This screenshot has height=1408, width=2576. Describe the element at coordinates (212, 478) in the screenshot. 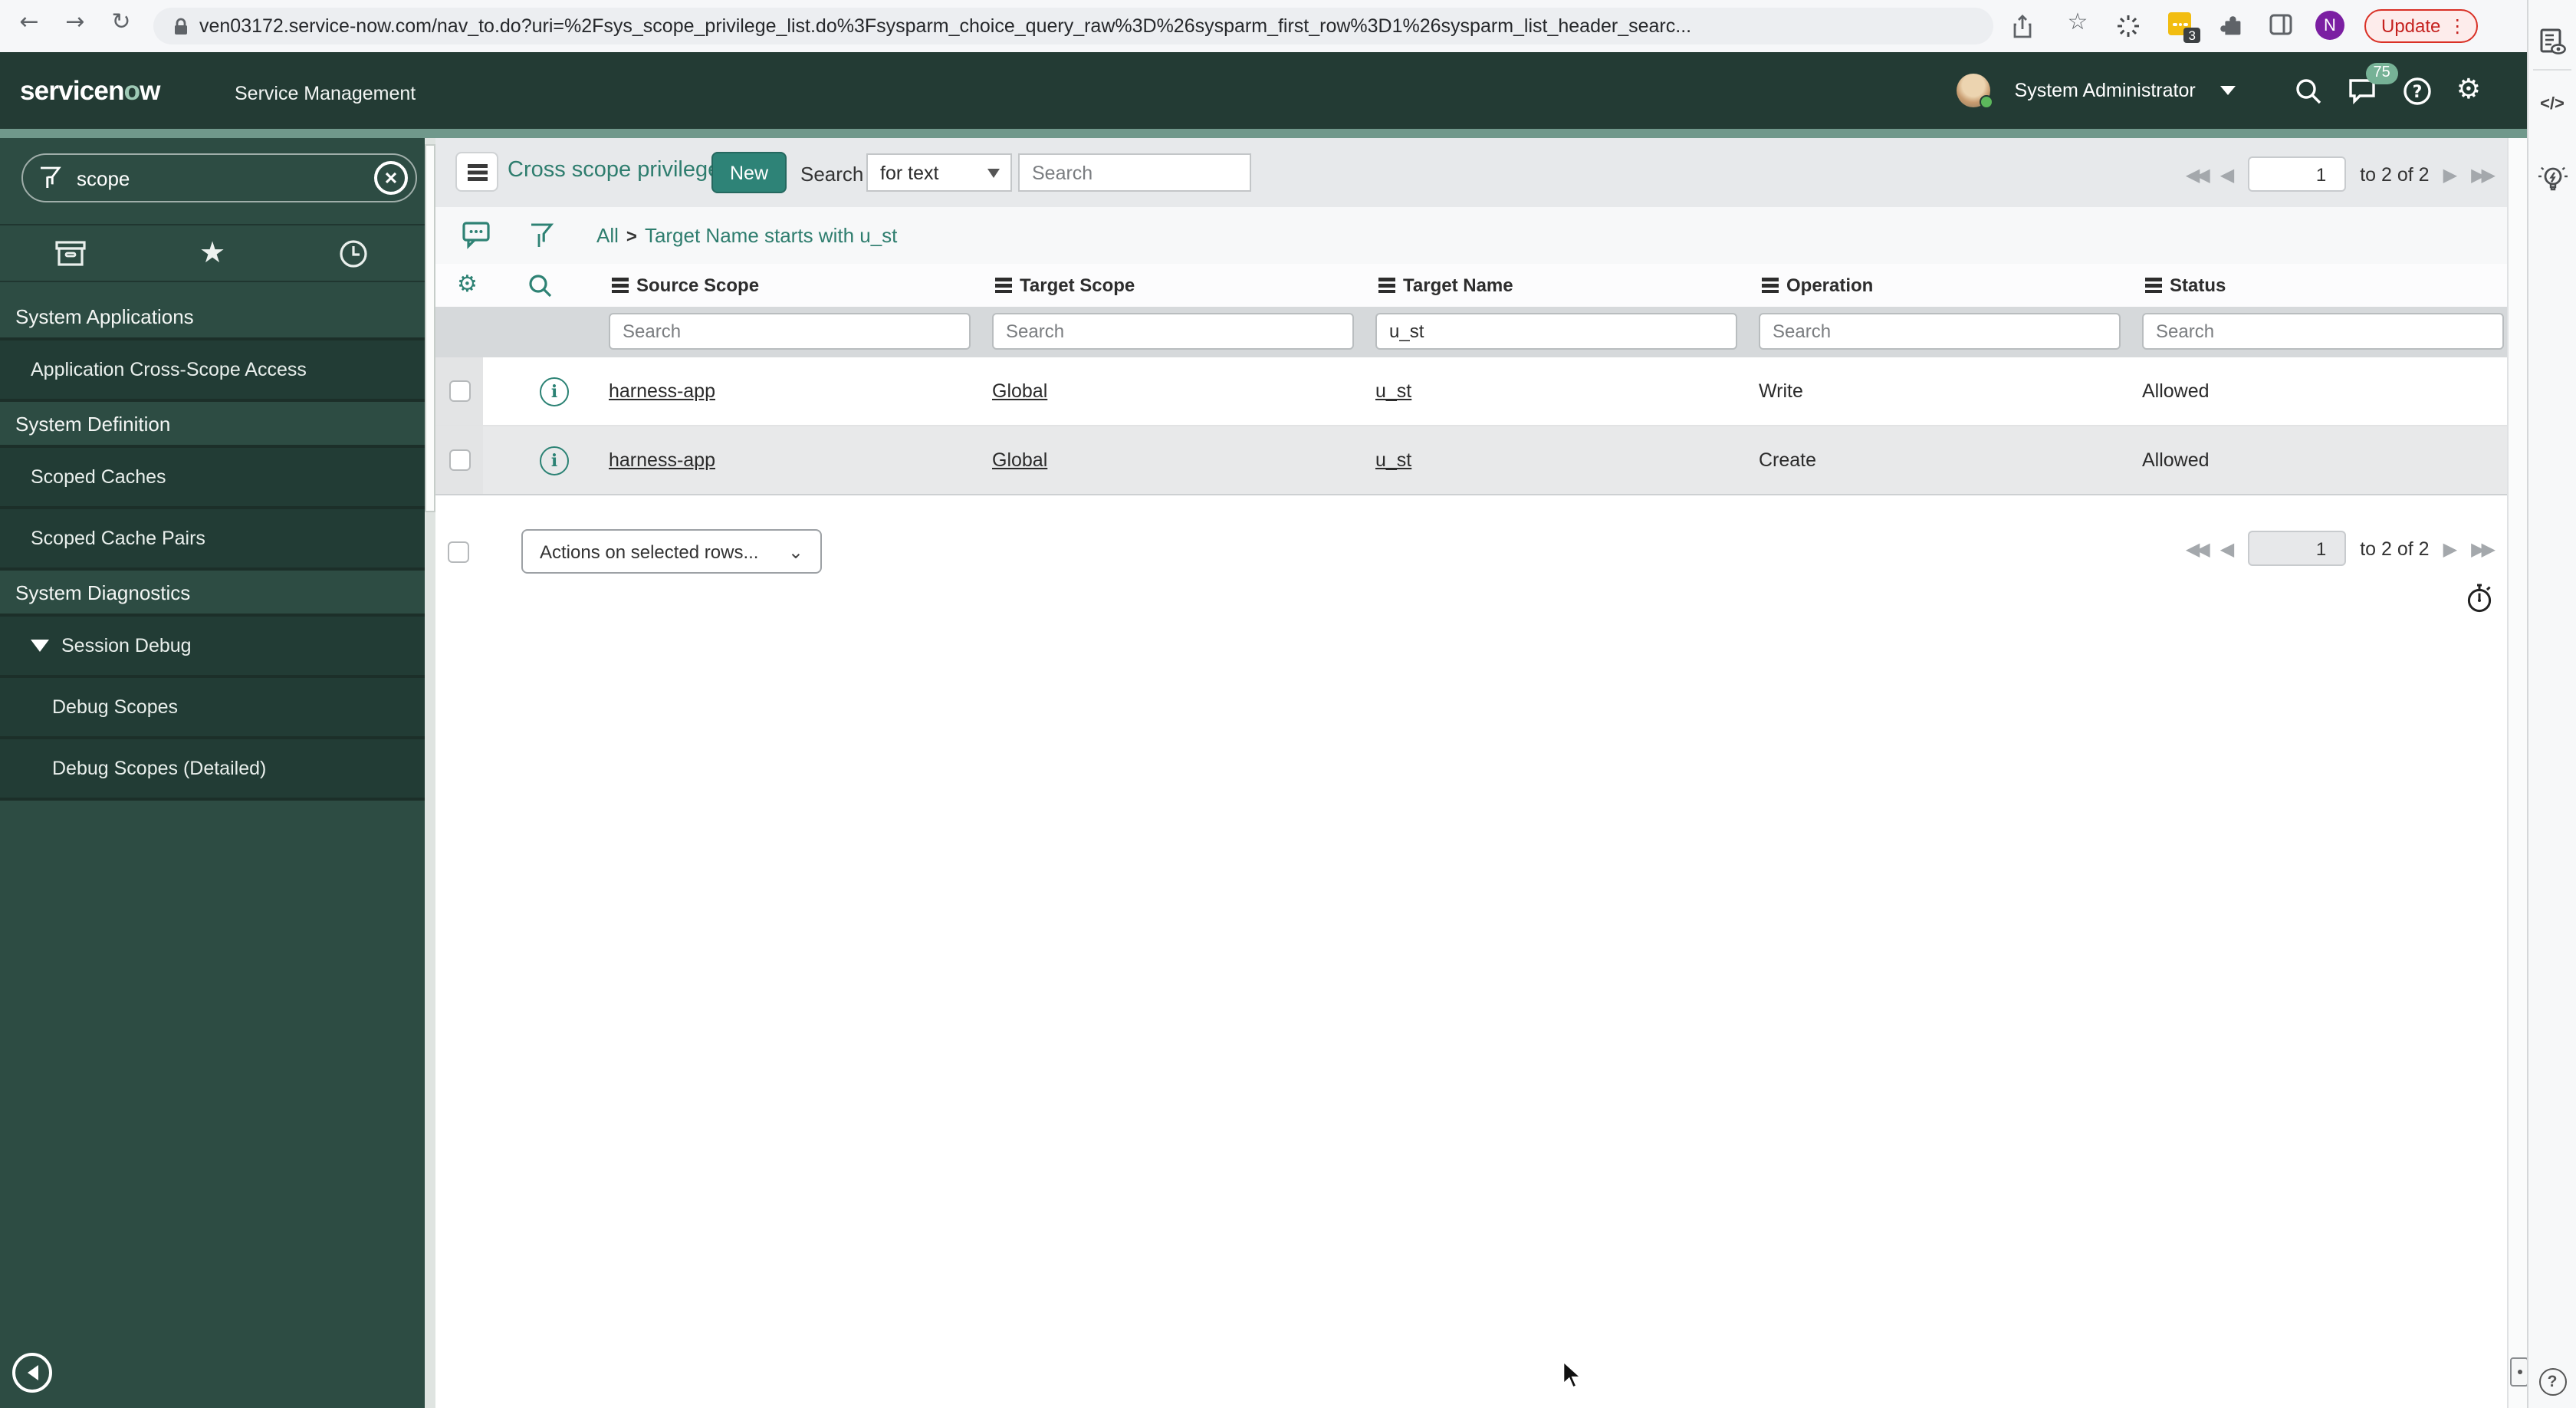

I see `sidebar-item-scoped-caches: Scoped Caches` at that location.